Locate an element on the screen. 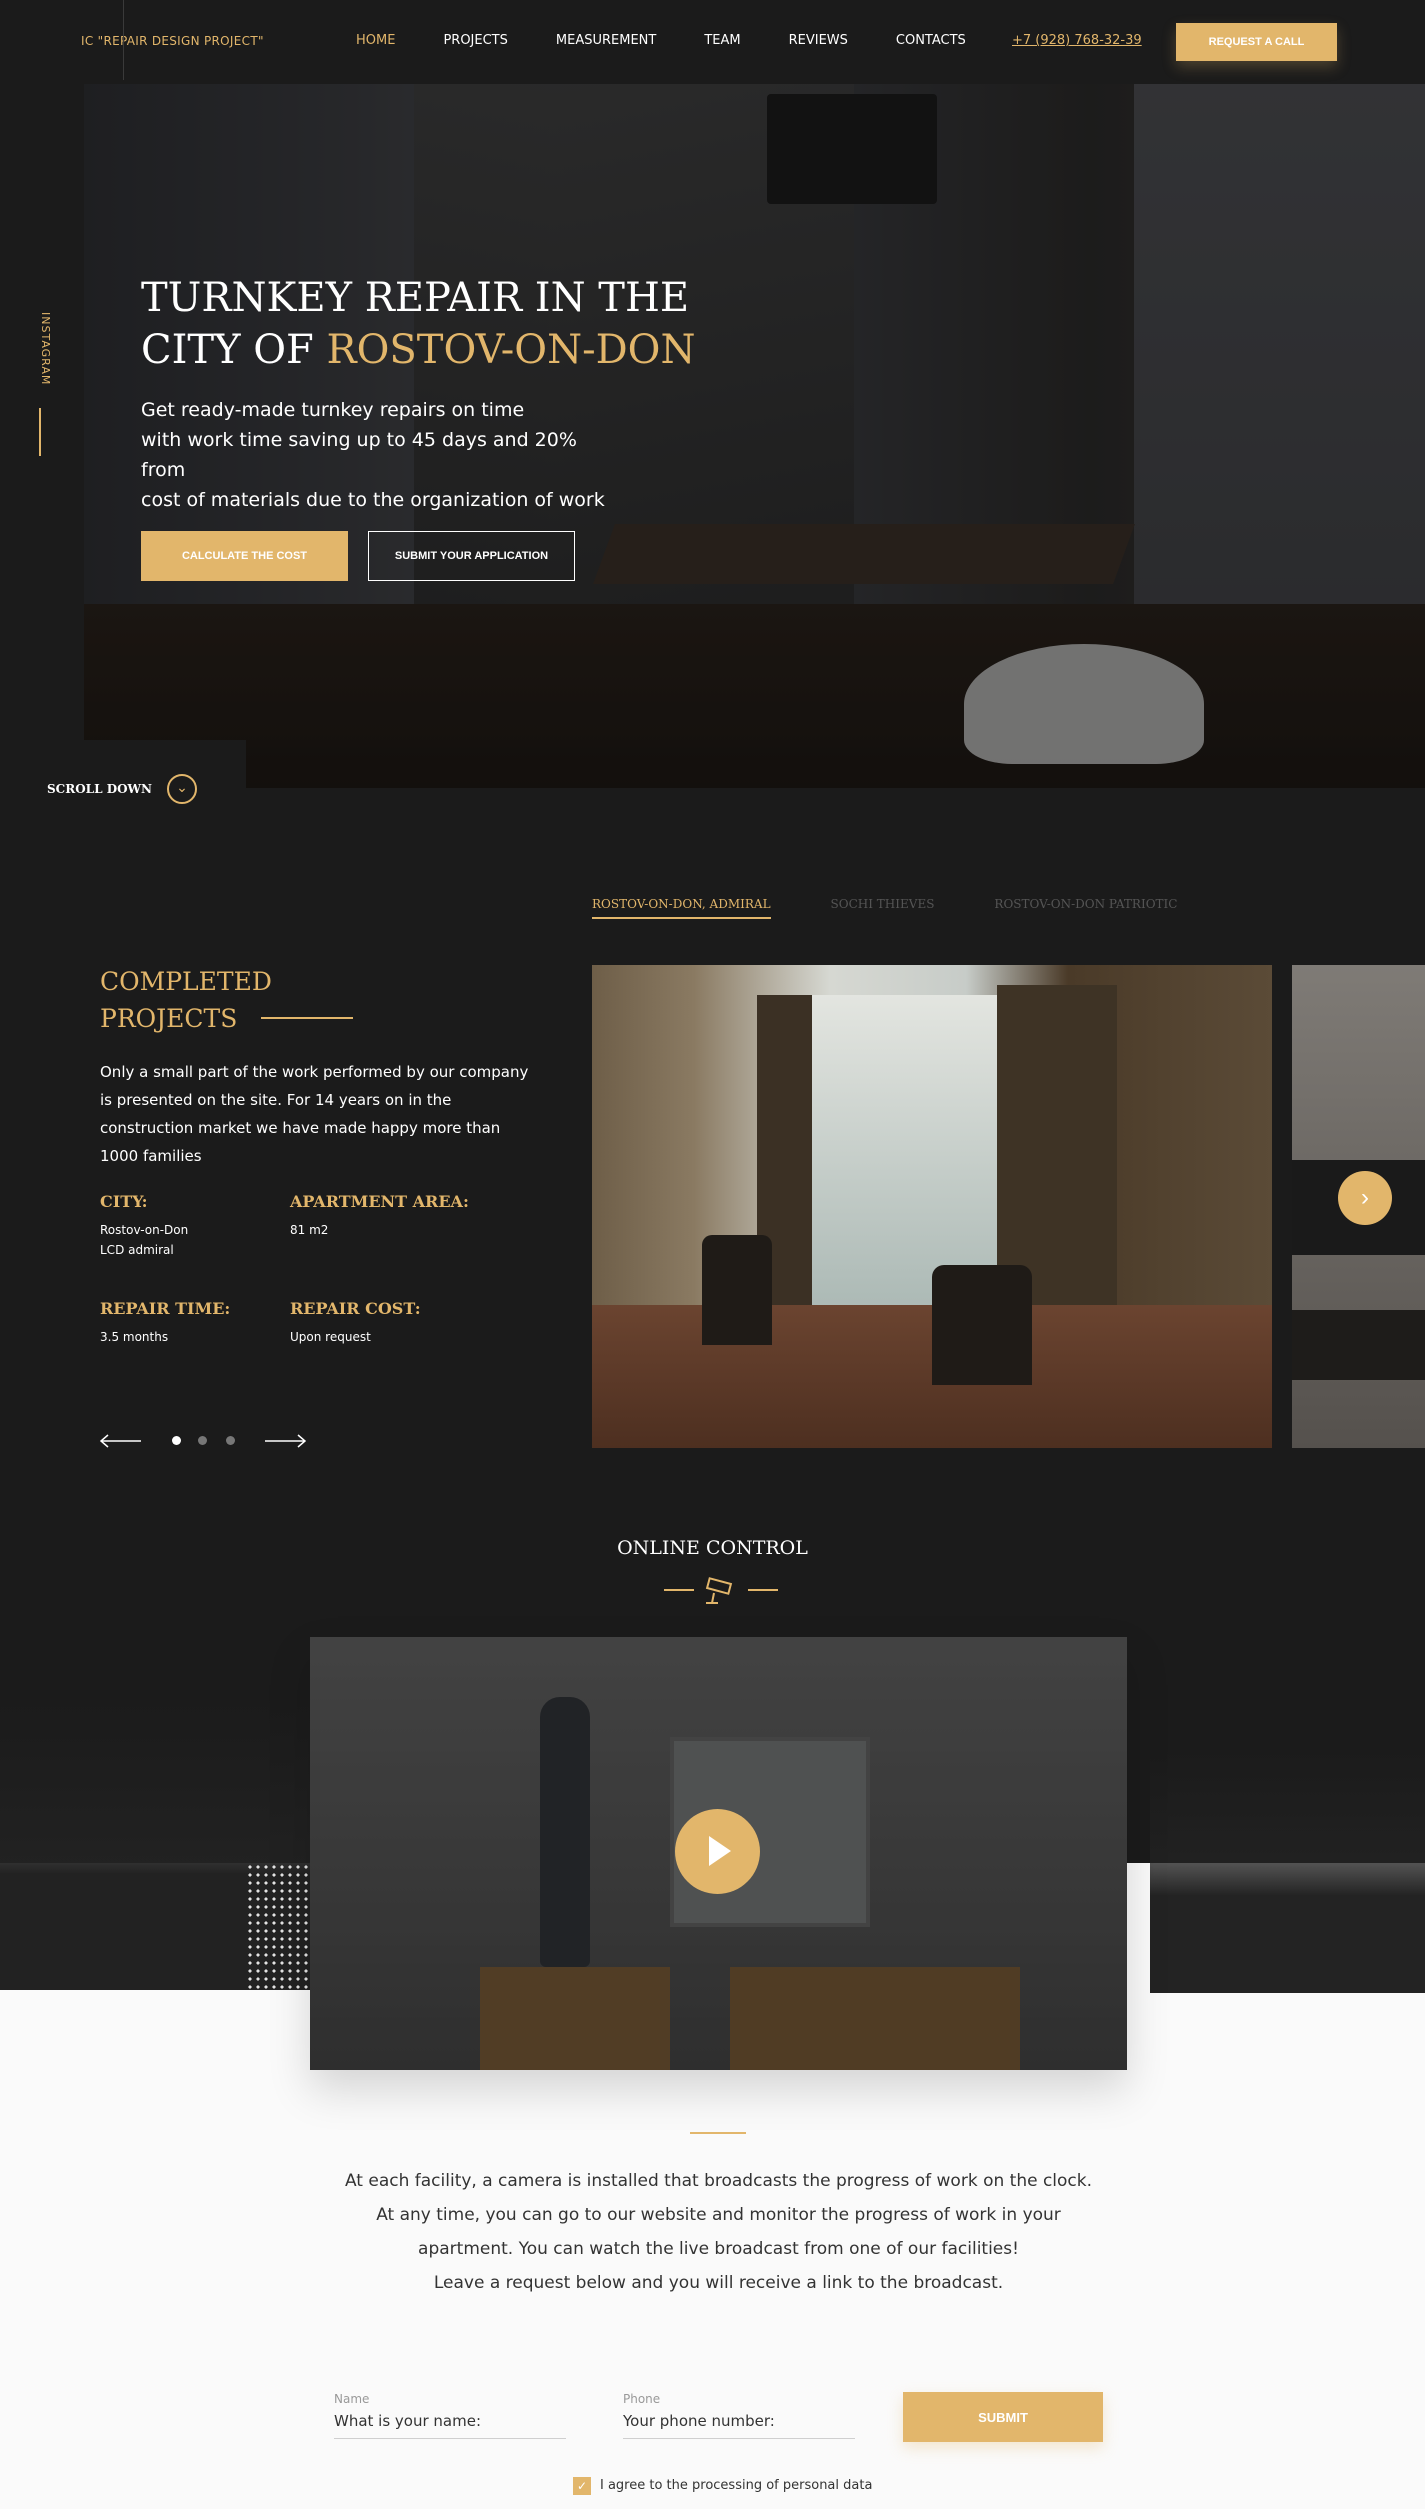 Image resolution: width=1425 pixels, height=2509 pixels. city-value: Rostov-on-Don LCD admiral is located at coordinates (180, 1240).